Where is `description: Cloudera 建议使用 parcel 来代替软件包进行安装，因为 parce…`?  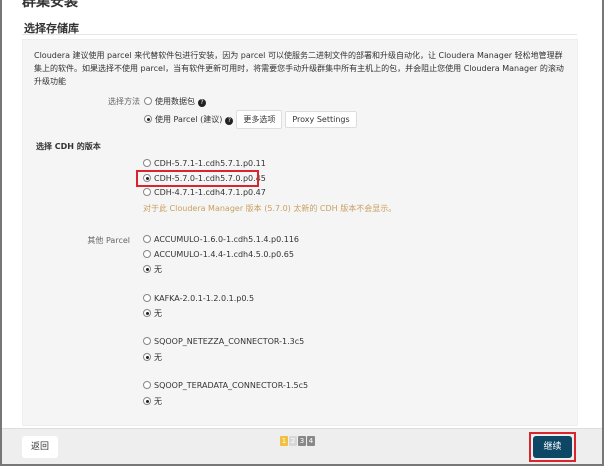
description: Cloudera 建议使用 parcel 来代替软件包进行安装，因为 parce… is located at coordinates (299, 68).